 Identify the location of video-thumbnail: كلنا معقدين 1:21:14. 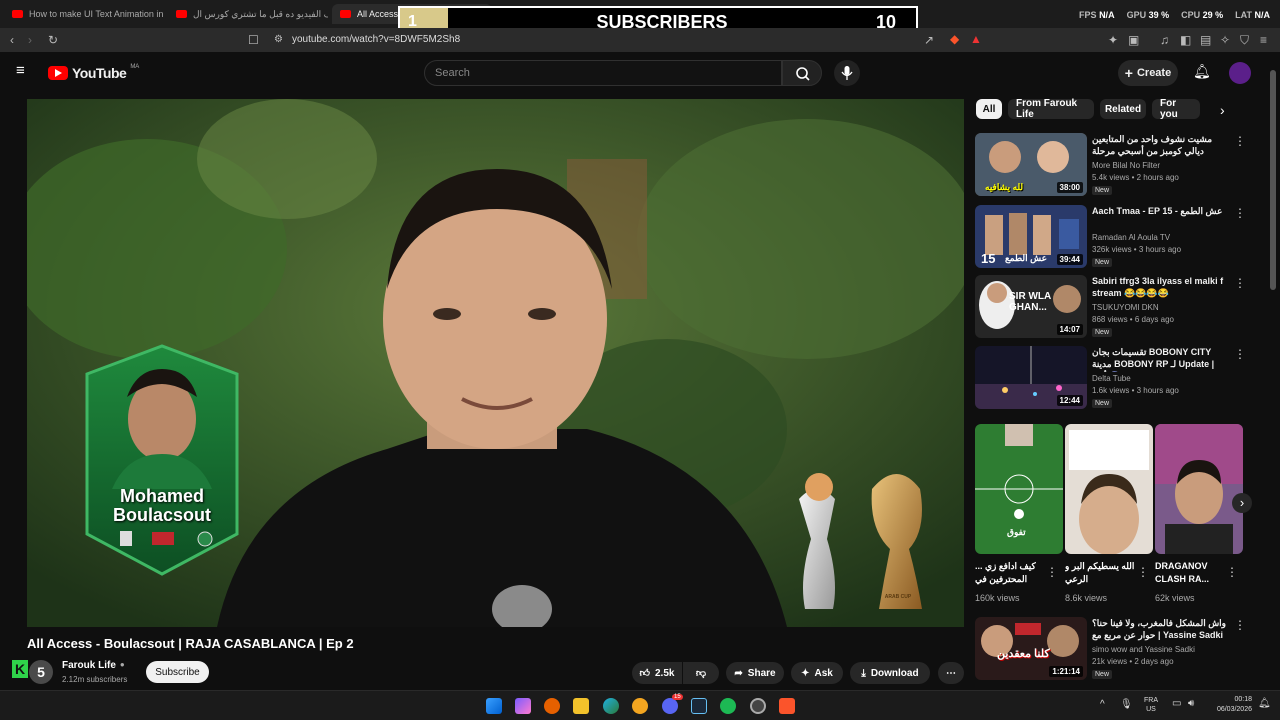
(1031, 648).